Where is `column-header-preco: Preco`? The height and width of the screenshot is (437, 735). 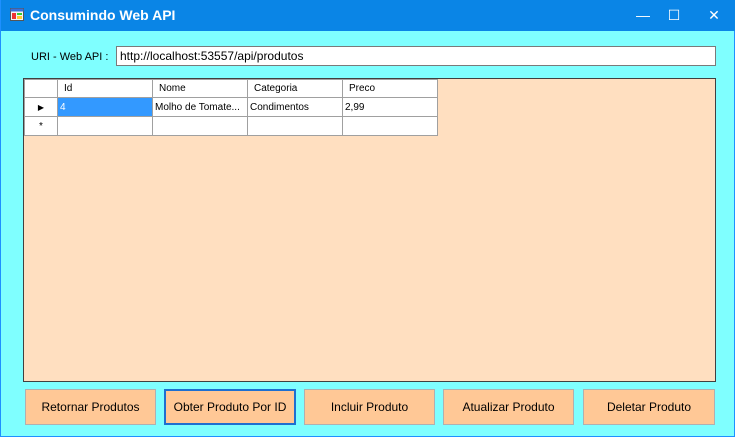 column-header-preco: Preco is located at coordinates (390, 88).